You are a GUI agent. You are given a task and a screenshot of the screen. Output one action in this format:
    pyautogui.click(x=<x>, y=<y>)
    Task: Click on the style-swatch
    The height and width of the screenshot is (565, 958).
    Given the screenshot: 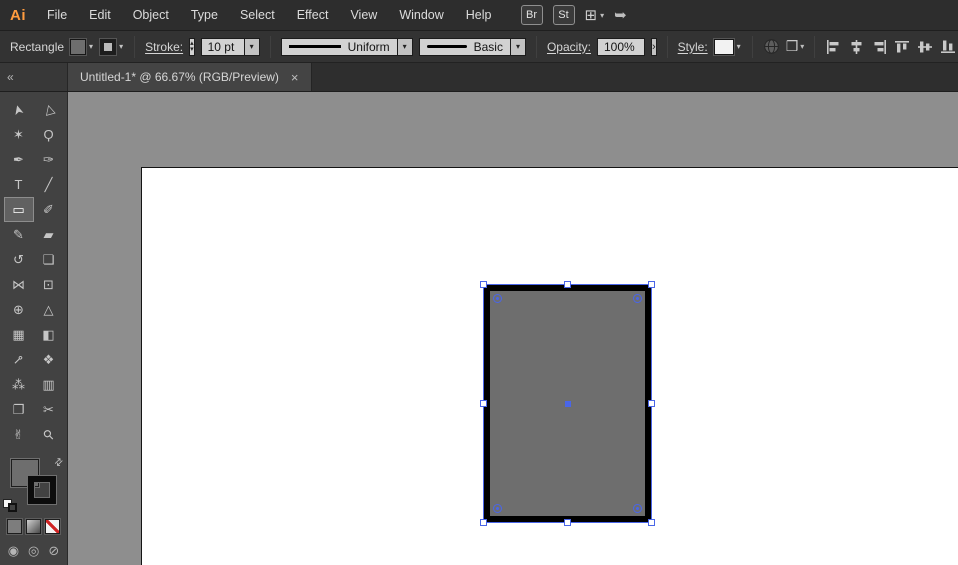 What is the action you would take?
    pyautogui.click(x=723, y=46)
    